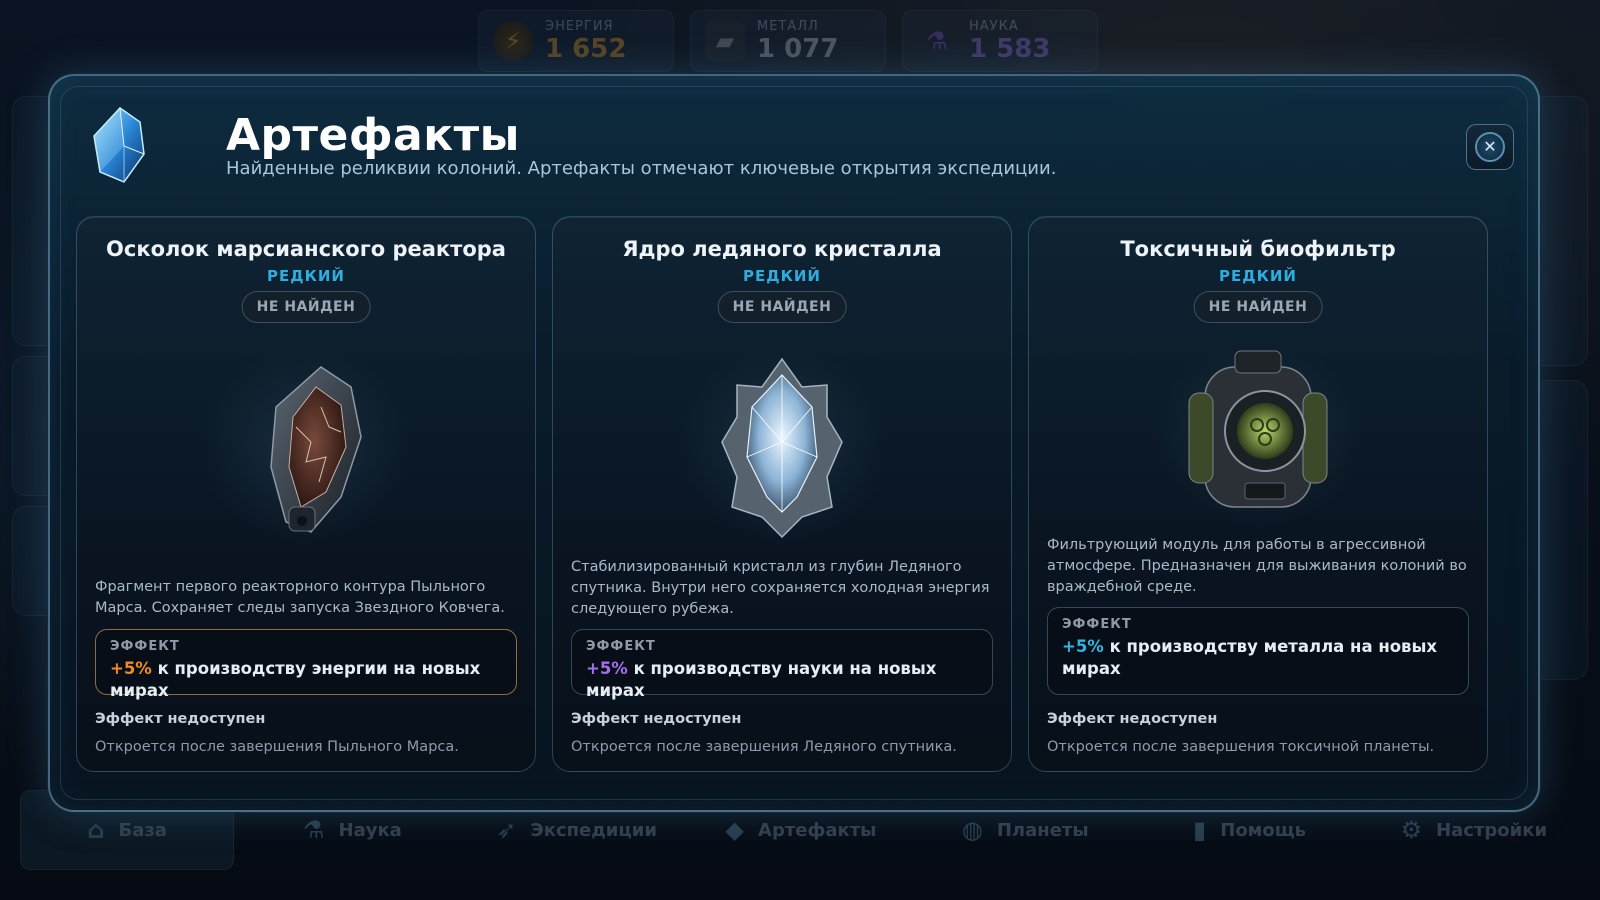 This screenshot has width=1600, height=900. Describe the element at coordinates (593, 830) in the screenshot. I see `nav-label: Экспедиции` at that location.